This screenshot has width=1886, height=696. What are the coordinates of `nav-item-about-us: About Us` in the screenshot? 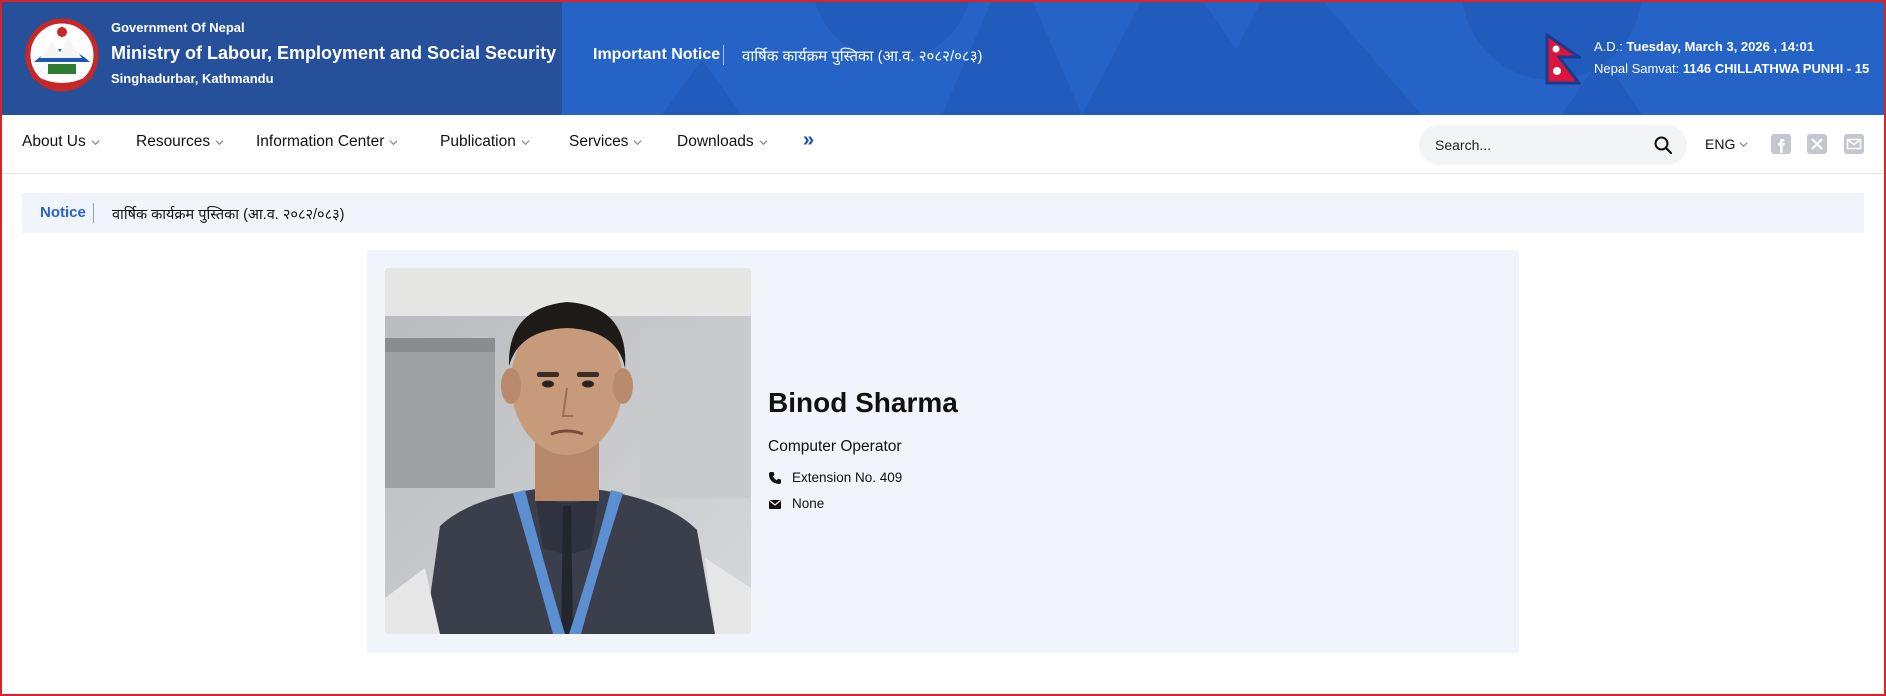 It's located at (61, 142).